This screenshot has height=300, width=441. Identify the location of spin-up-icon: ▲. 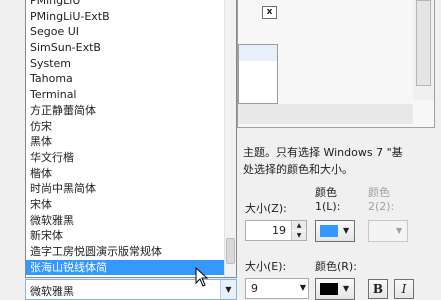
(298, 225).